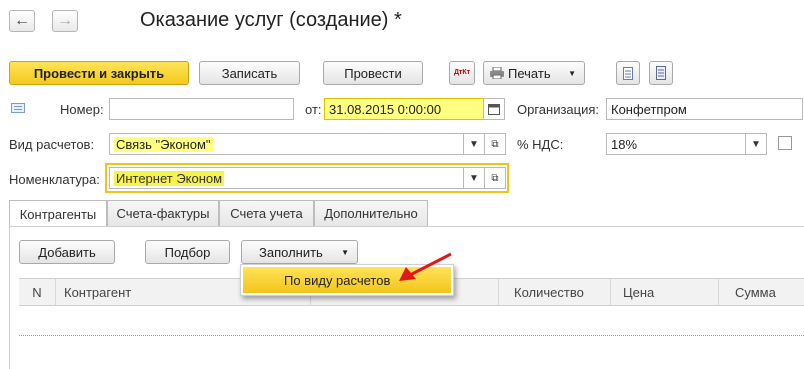  I want to click on calc-type-value: Связь "Эконом", so click(163, 144).